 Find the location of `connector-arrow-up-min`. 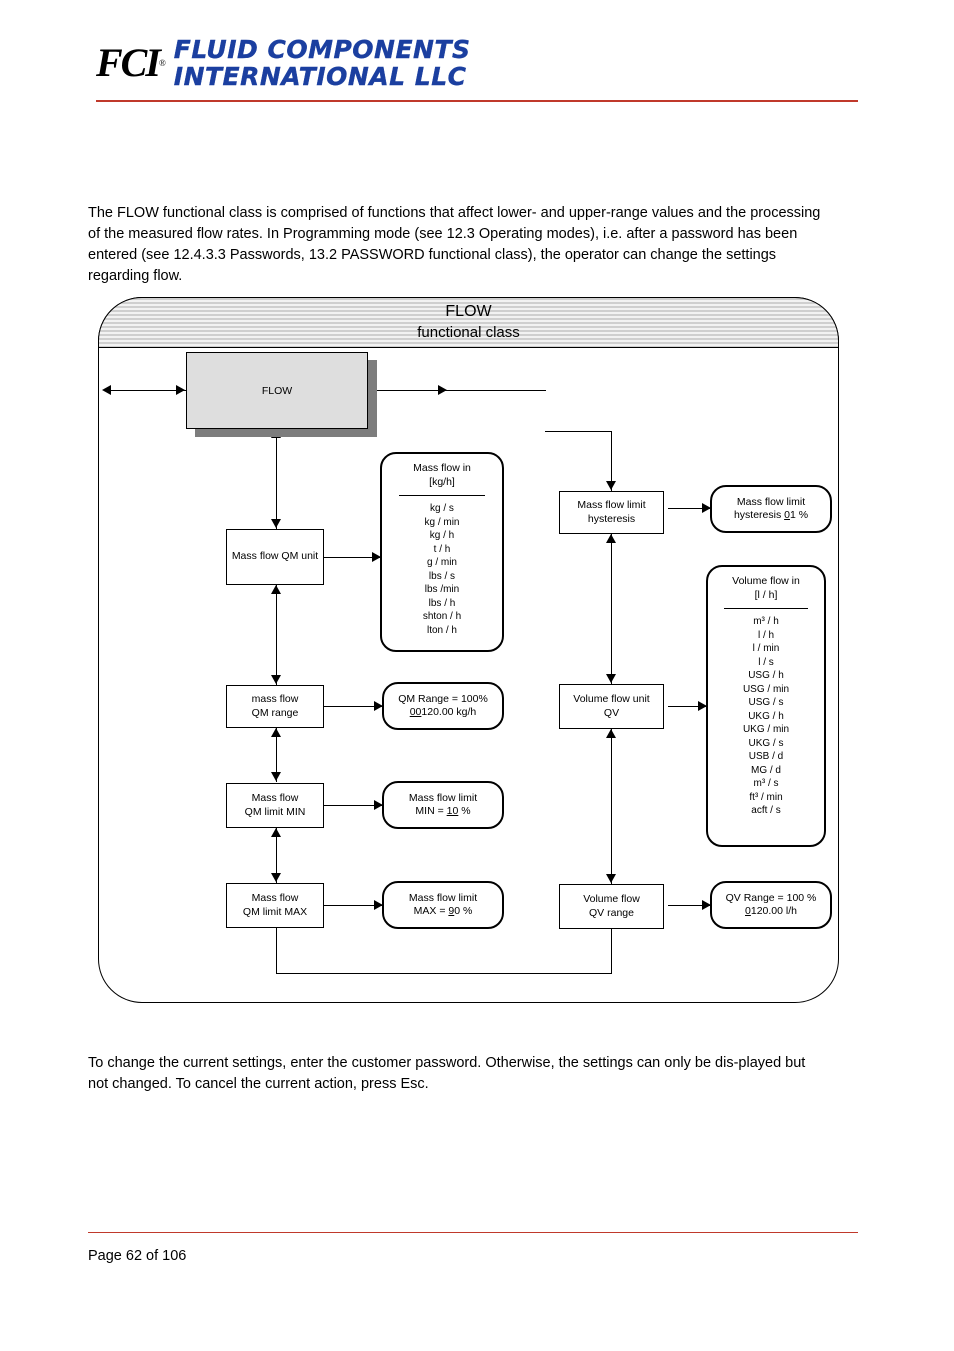

connector-arrow-up-min is located at coordinates (276, 832).